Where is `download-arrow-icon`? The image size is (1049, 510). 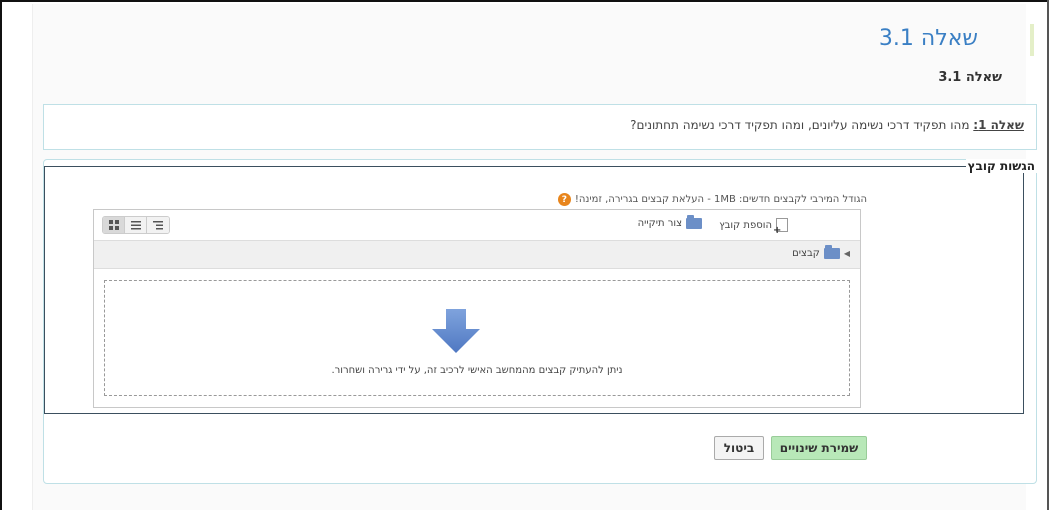
download-arrow-icon is located at coordinates (456, 331).